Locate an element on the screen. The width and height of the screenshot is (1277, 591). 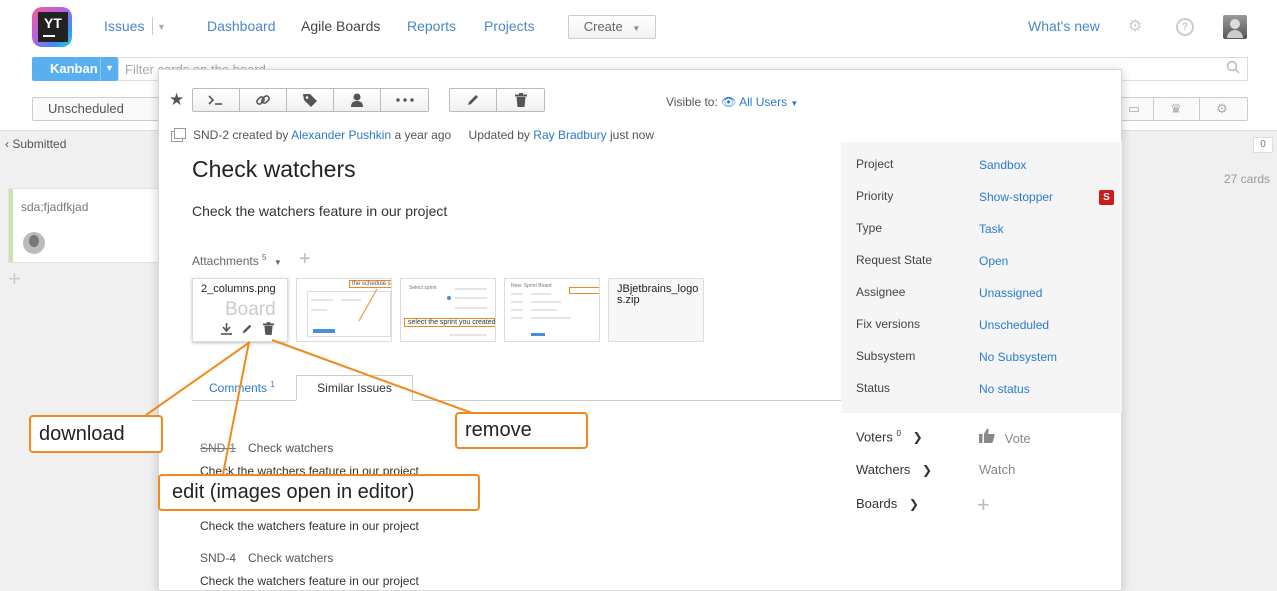
voters-toggle: Voters 0 ❯ is located at coordinates (889, 436).